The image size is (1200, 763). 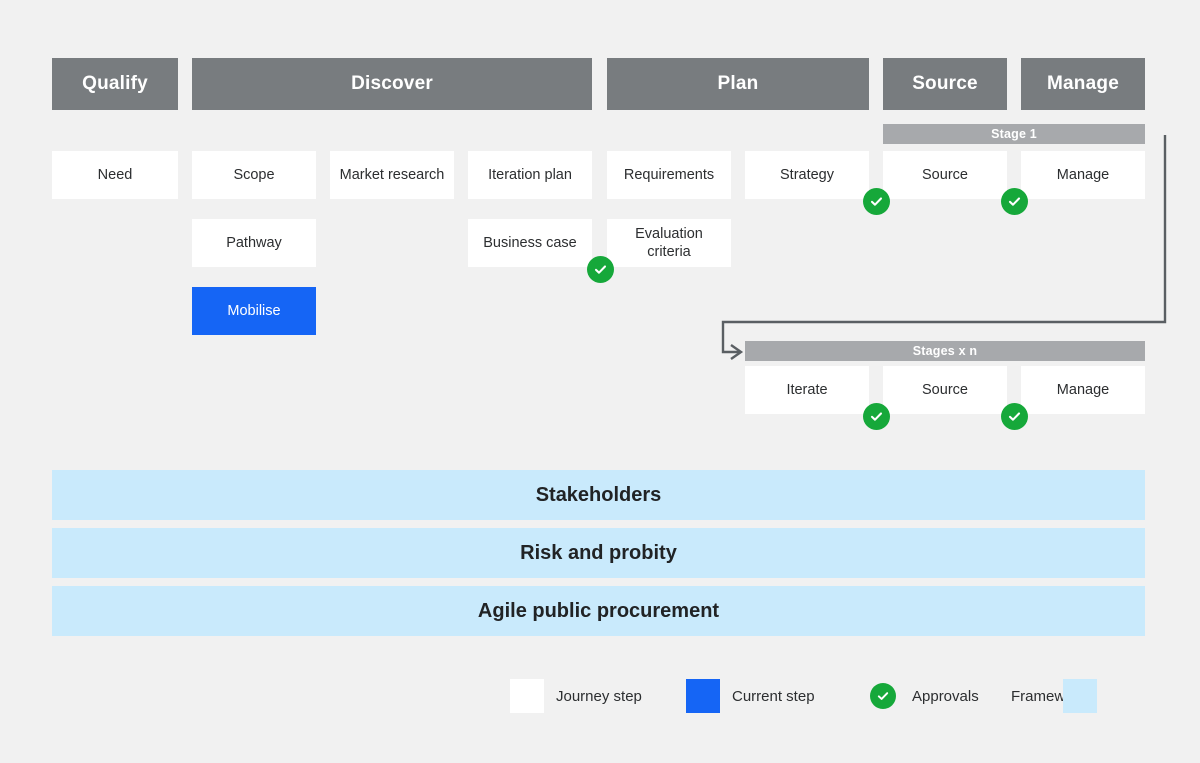 I want to click on loop-connector-arrow, so click(x=944, y=247).